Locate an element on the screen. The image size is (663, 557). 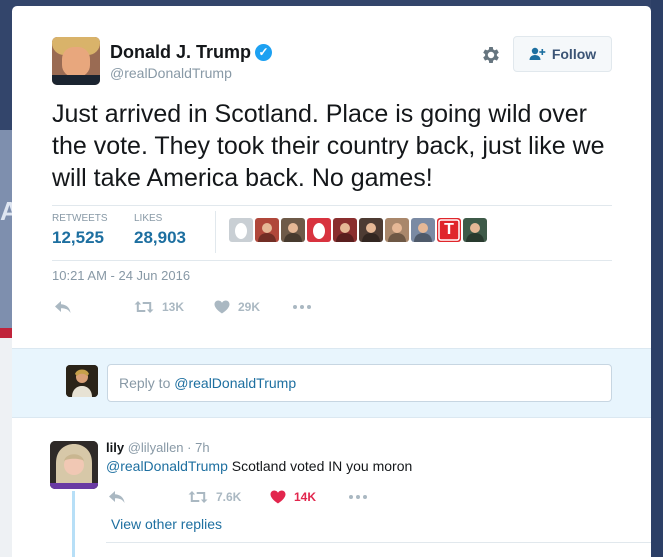
letter-t-avatar: T is located at coordinates (449, 230).